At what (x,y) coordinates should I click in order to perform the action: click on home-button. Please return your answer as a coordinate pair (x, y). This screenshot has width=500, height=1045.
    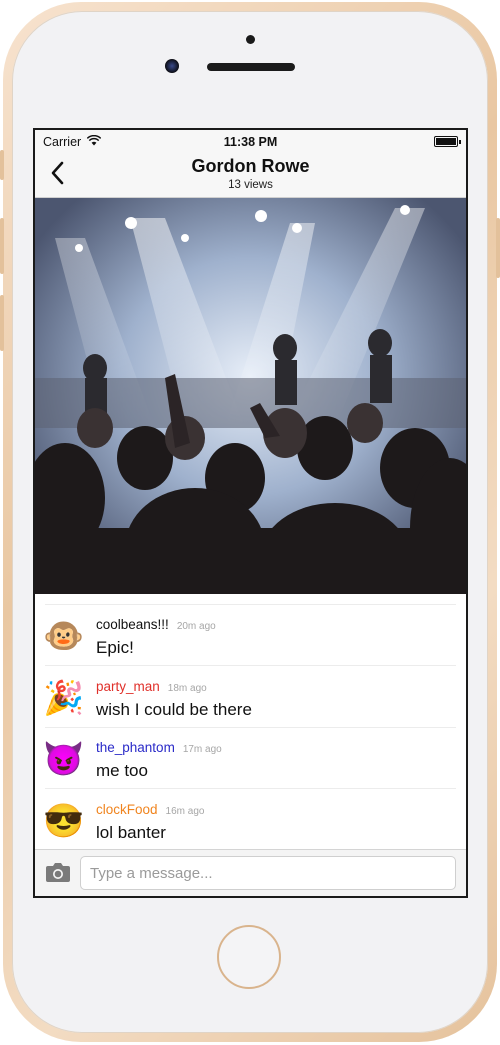
    Looking at the image, I should click on (249, 957).